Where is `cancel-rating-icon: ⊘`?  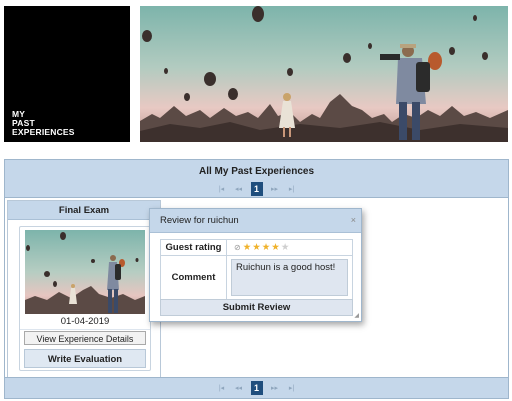 cancel-rating-icon: ⊘ is located at coordinates (237, 247).